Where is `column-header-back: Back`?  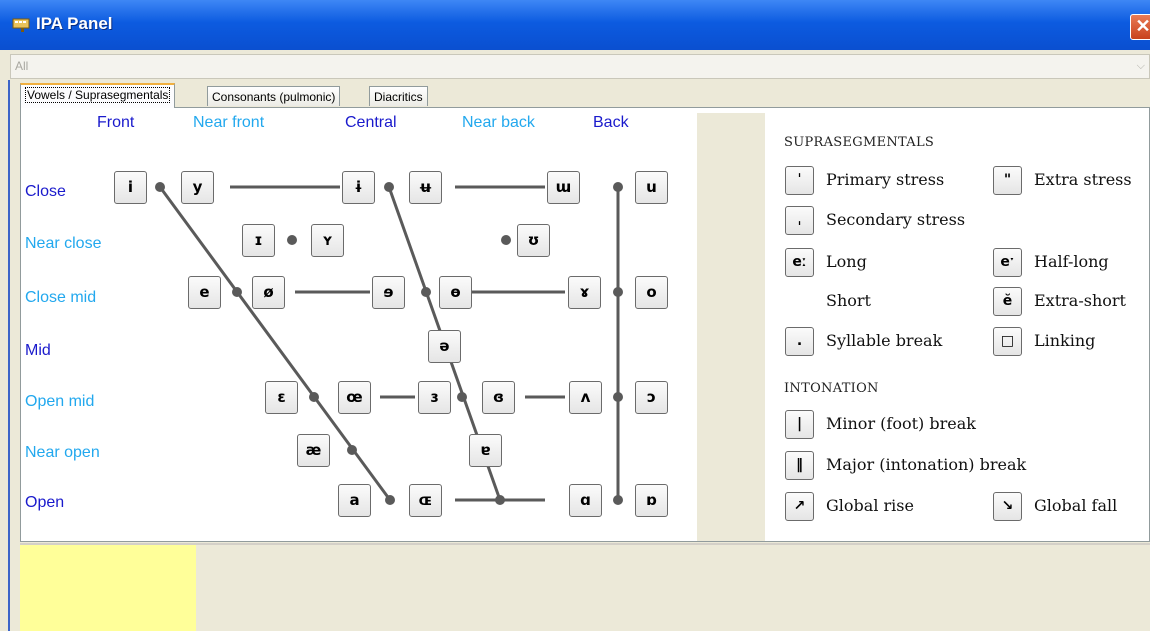 column-header-back: Back is located at coordinates (611, 122).